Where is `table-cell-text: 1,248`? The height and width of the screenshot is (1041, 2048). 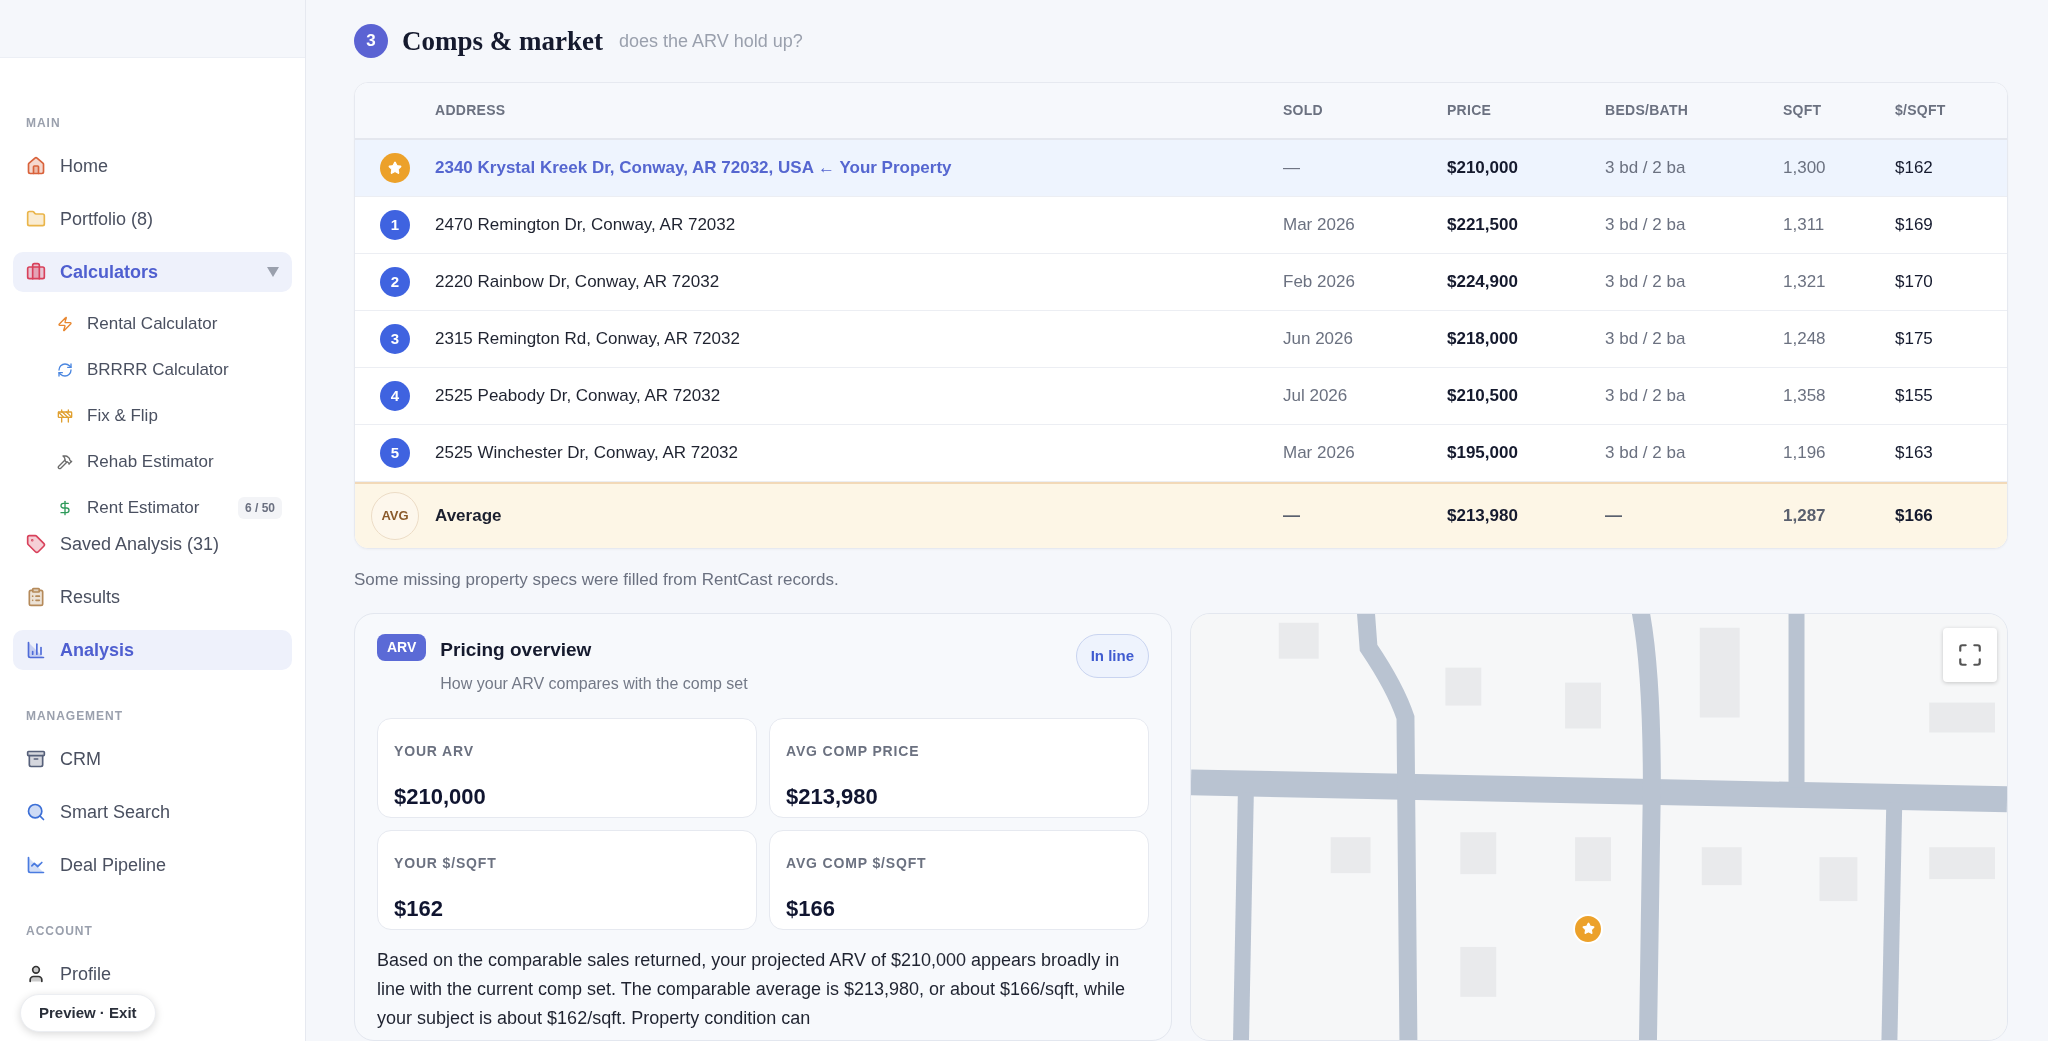 table-cell-text: 1,248 is located at coordinates (1804, 339).